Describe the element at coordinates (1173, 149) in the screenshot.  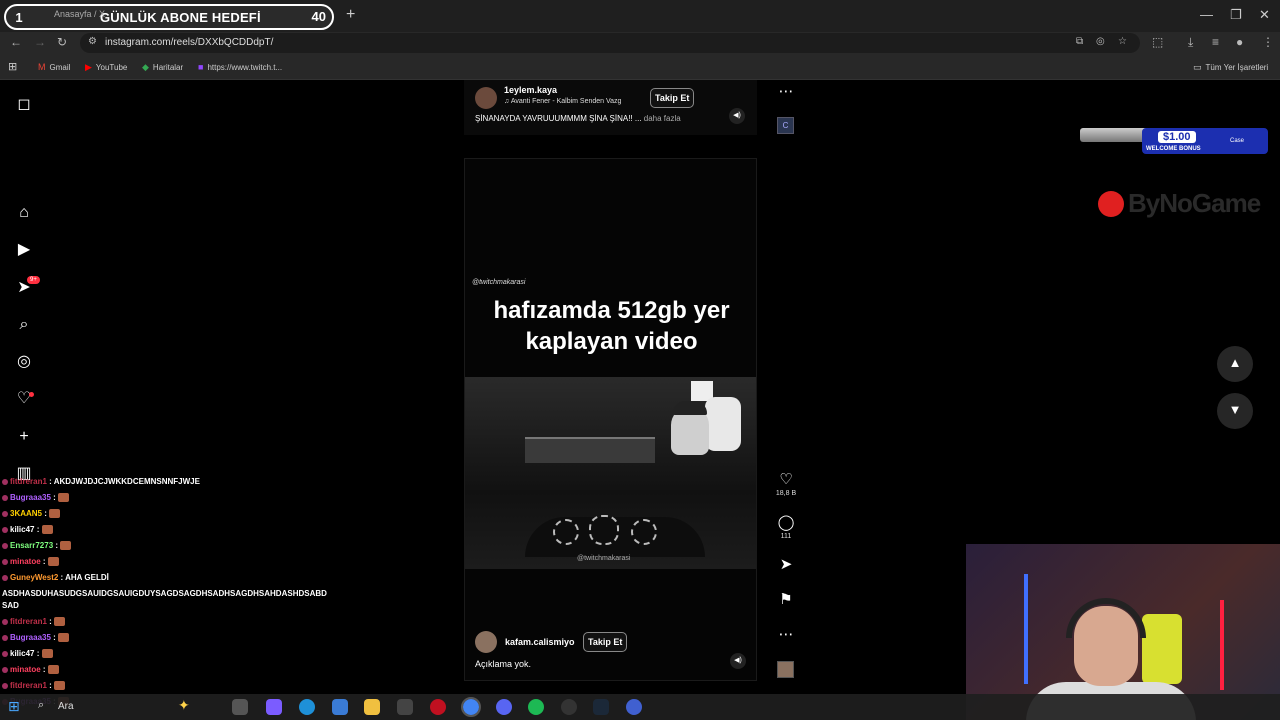
I see `bonus-text: WELCOME BONUS` at that location.